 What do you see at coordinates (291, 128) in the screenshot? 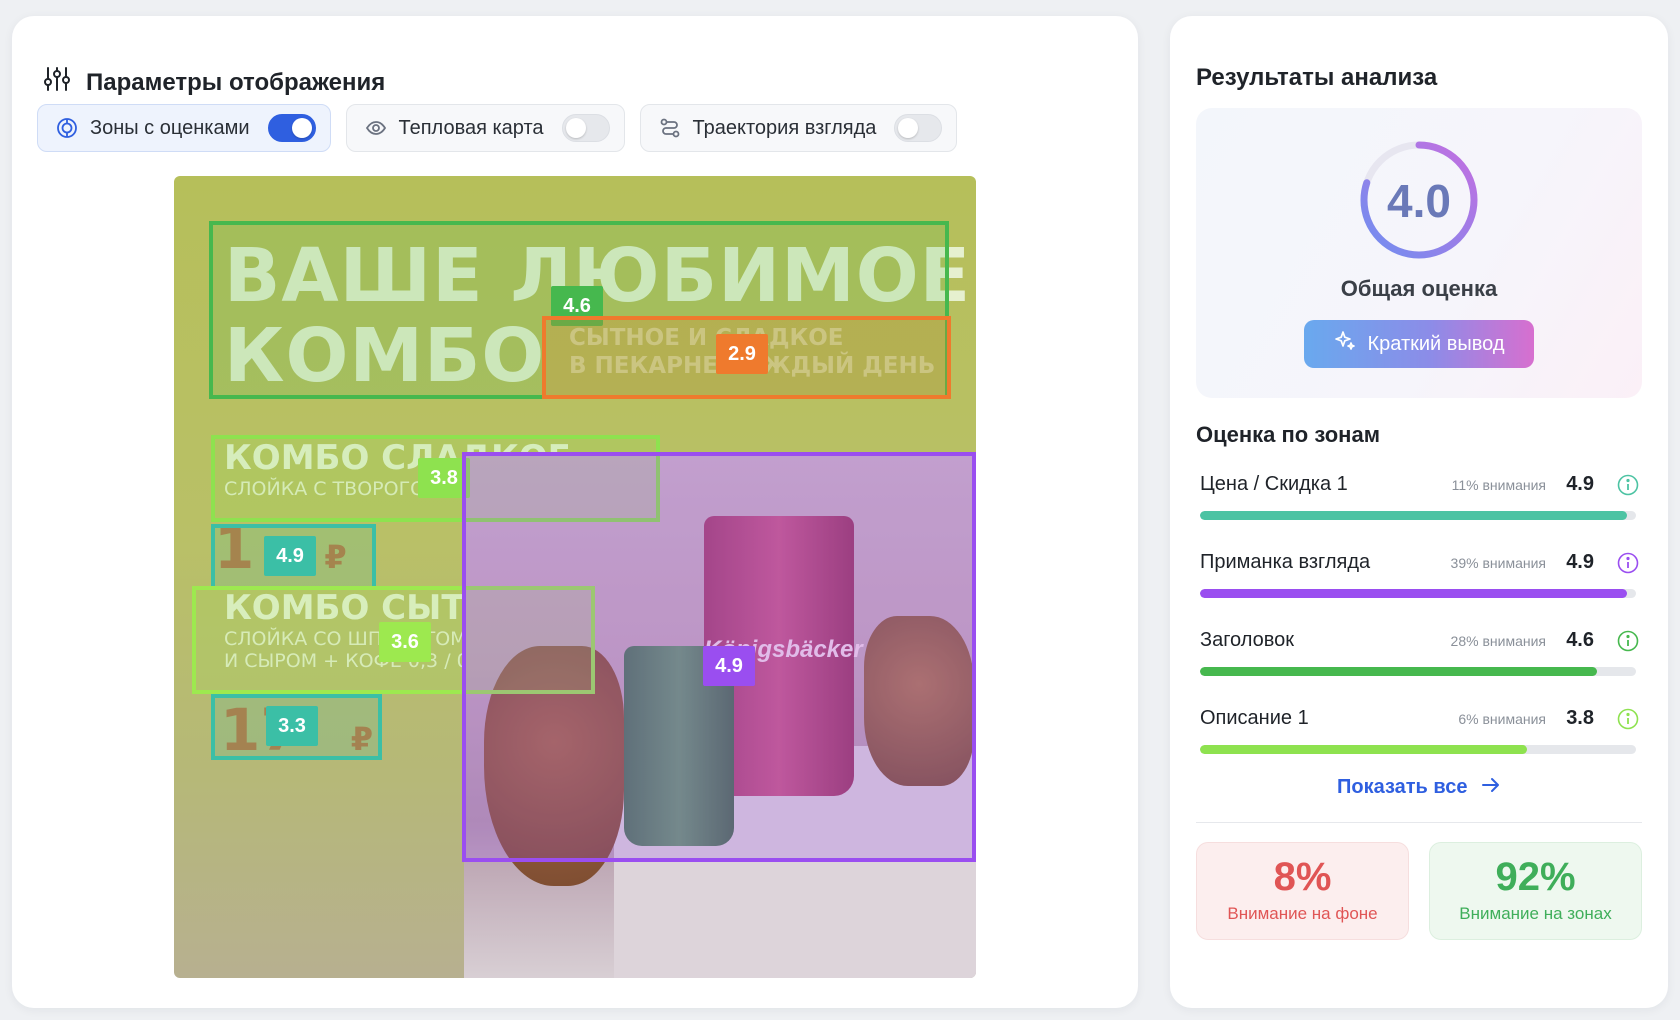
I see `zones-switch` at bounding box center [291, 128].